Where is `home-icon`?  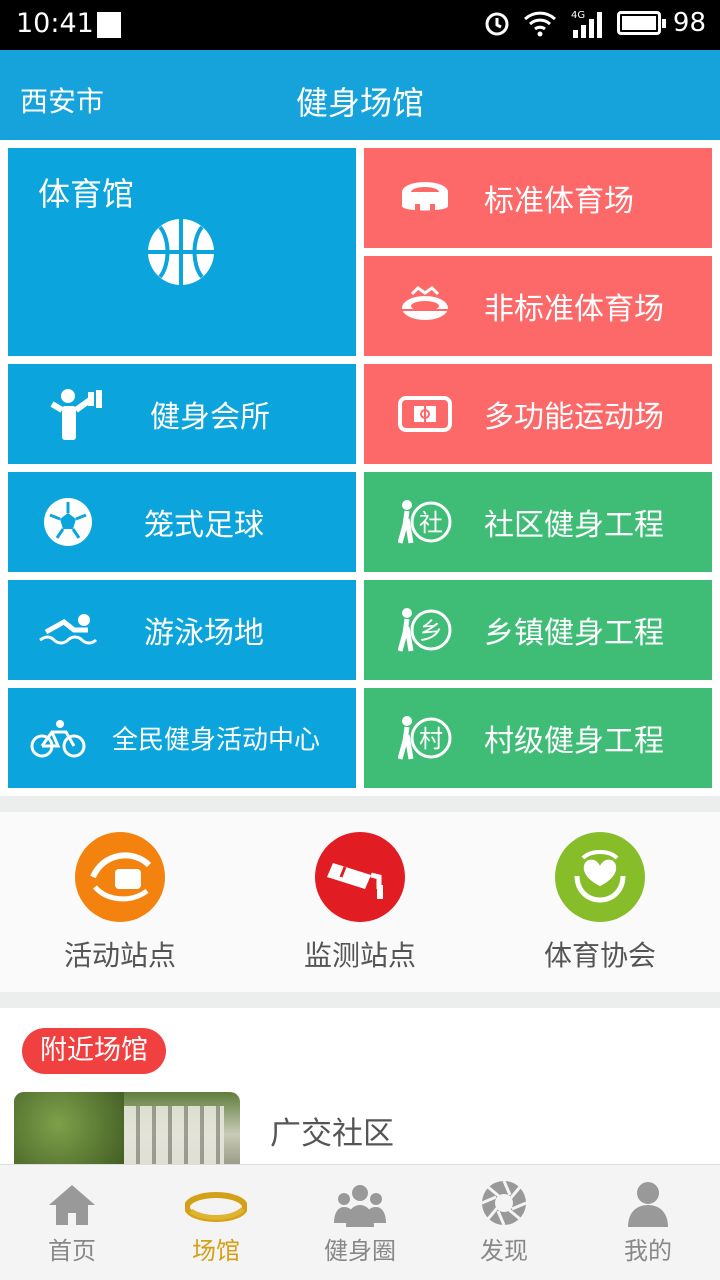 home-icon is located at coordinates (72, 1205).